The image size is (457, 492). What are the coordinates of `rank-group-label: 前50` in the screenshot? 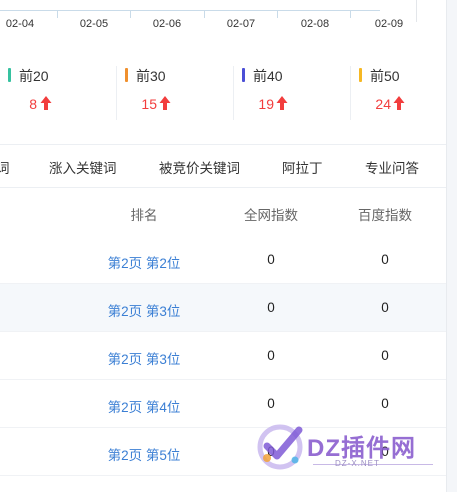 It's located at (385, 76).